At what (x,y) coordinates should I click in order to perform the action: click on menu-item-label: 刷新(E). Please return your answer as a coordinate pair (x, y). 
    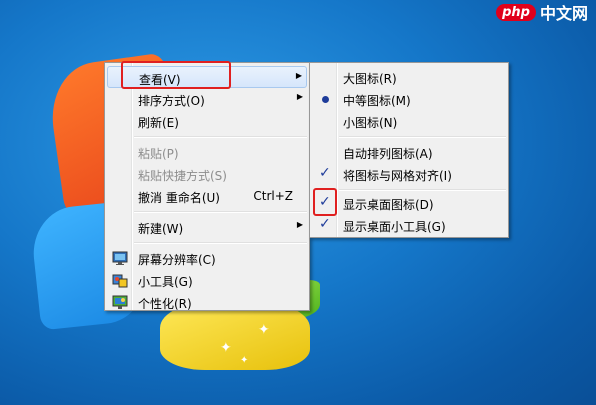
    Looking at the image, I should click on (158, 123).